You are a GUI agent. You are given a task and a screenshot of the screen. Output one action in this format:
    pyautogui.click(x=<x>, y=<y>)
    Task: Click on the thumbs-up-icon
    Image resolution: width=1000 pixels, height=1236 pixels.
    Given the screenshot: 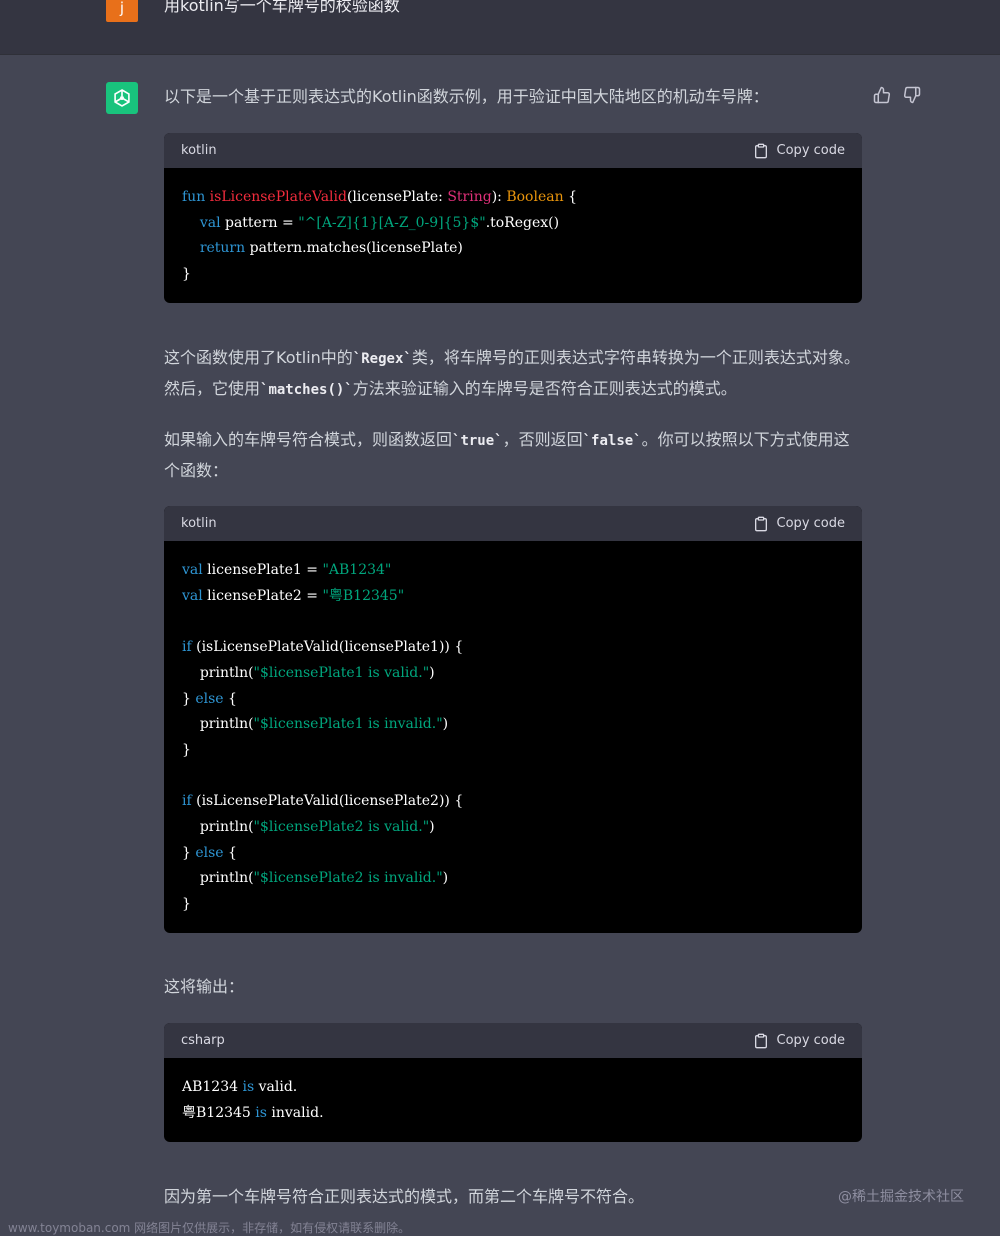 What is the action you would take?
    pyautogui.click(x=883, y=96)
    